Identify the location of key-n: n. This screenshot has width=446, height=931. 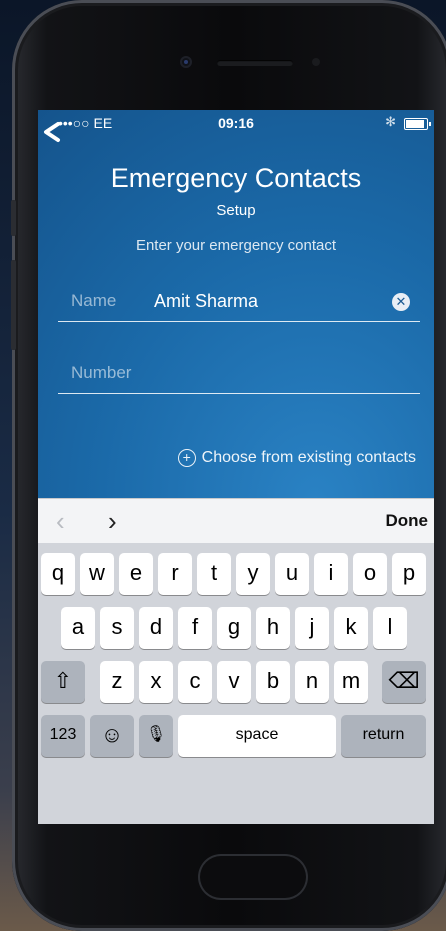
(312, 682).